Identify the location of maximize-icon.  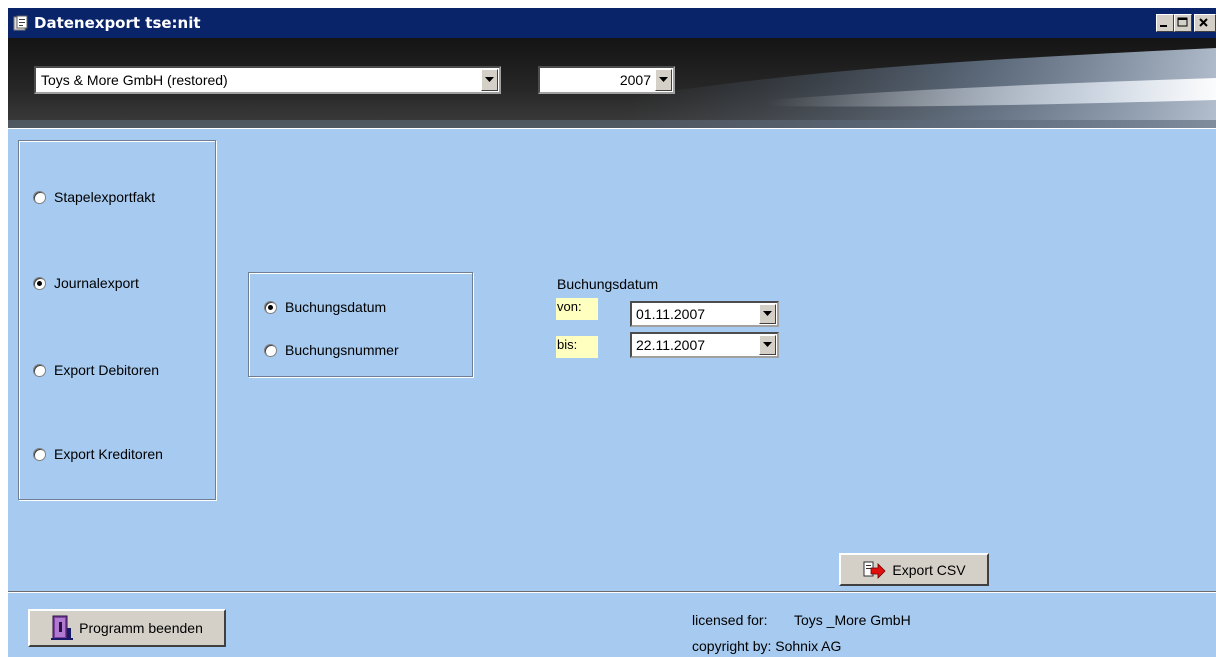
(1183, 23).